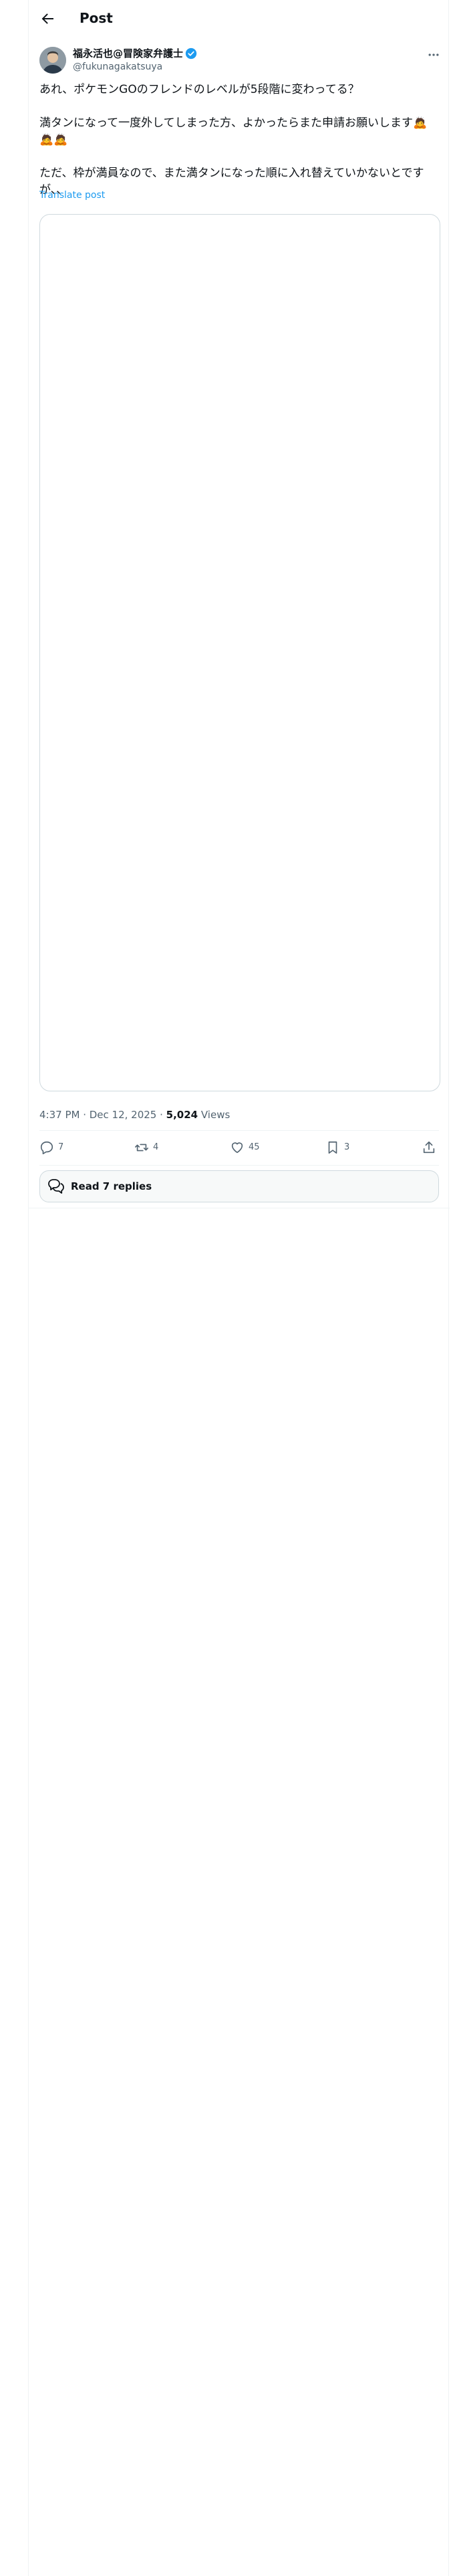  What do you see at coordinates (332, 1147) in the screenshot?
I see `bookmark-icon` at bounding box center [332, 1147].